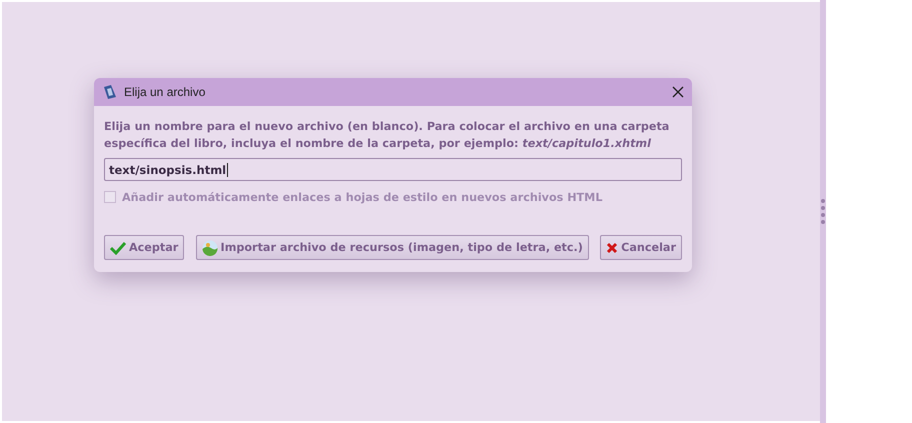 Image resolution: width=912 pixels, height=423 pixels. I want to click on checkbox-label: Añadir automáticamente enlaces a hojas de estilo en nuevos archivos HTML, so click(362, 197).